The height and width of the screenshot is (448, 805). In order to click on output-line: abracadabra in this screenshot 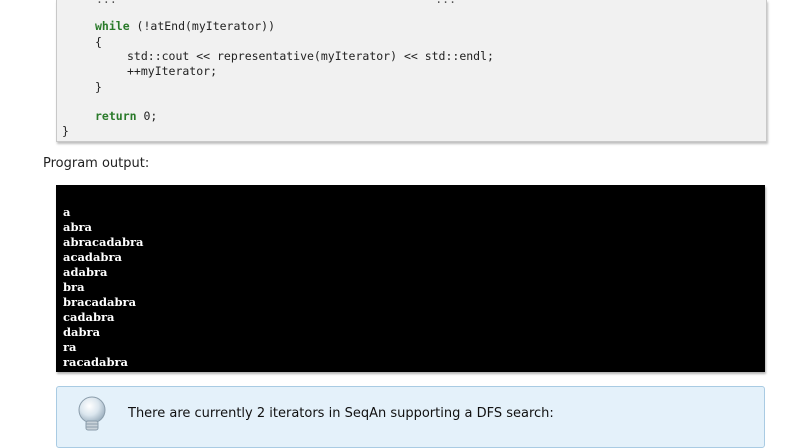, I will do `click(103, 242)`.